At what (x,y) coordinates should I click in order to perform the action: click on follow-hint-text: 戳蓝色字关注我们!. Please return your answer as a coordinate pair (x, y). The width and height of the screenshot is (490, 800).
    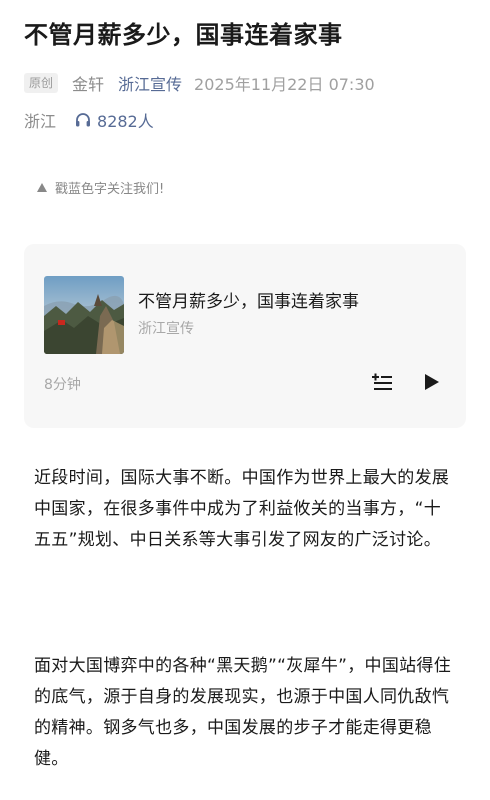
    Looking at the image, I should click on (110, 189).